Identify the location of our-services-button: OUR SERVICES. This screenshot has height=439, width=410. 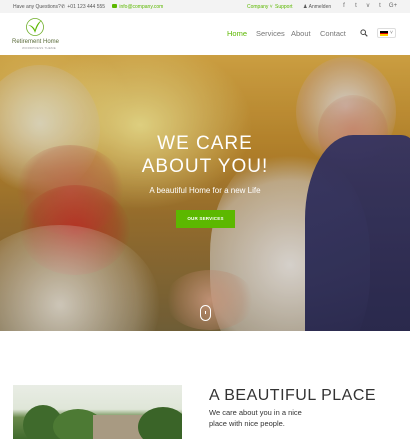
(205, 219).